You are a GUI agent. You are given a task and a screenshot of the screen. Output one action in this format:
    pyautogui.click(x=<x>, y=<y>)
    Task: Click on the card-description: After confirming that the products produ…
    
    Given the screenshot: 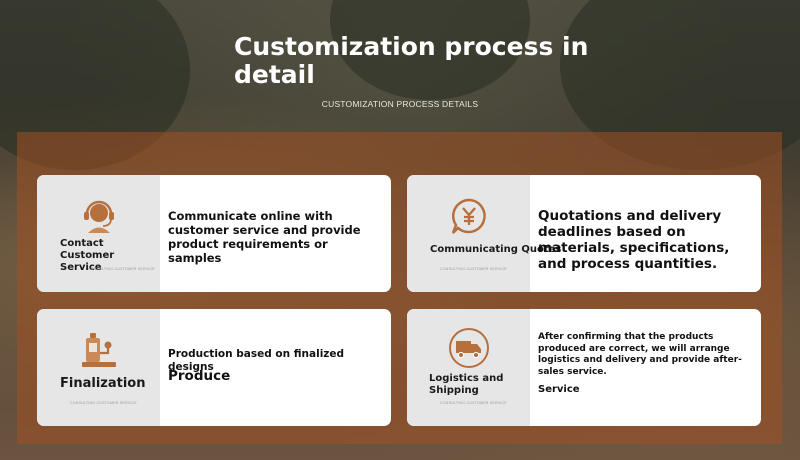 What is the action you would take?
    pyautogui.click(x=640, y=354)
    